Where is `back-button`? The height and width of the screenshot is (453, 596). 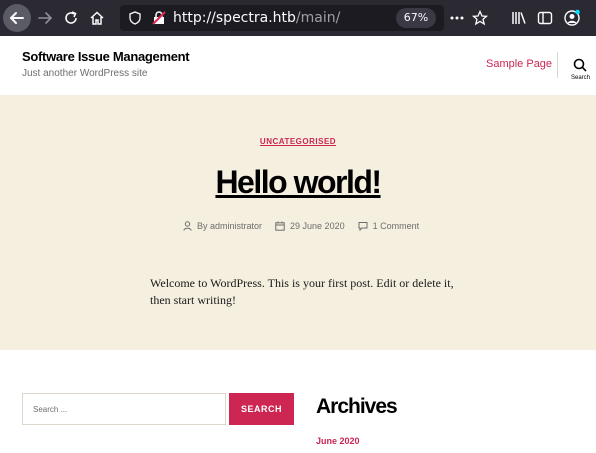
back-button is located at coordinates (17, 18).